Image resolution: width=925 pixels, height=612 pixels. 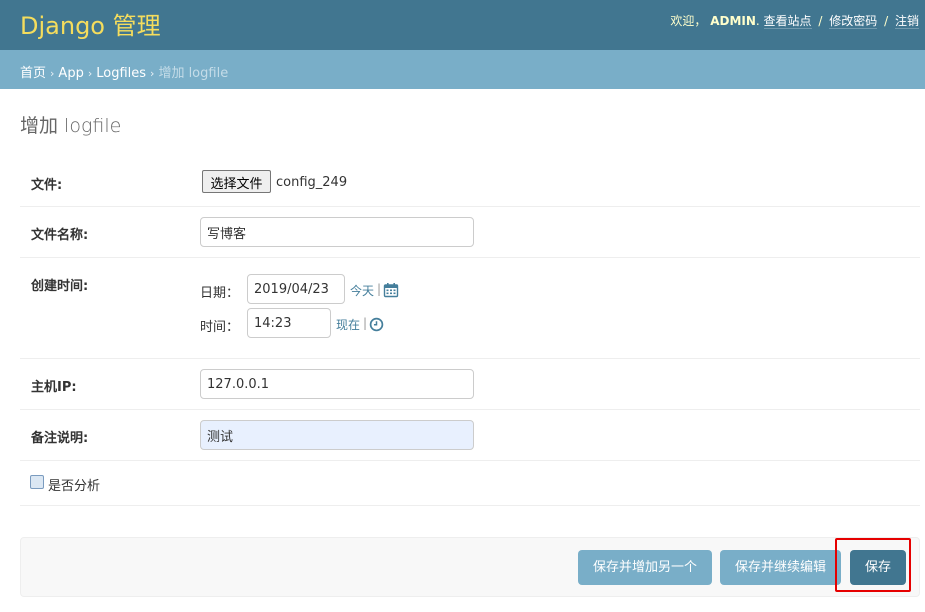 I want to click on user-tools: 欢迎， ADMIN. 查看站点 / 修改密码 / 注销, so click(x=794, y=21).